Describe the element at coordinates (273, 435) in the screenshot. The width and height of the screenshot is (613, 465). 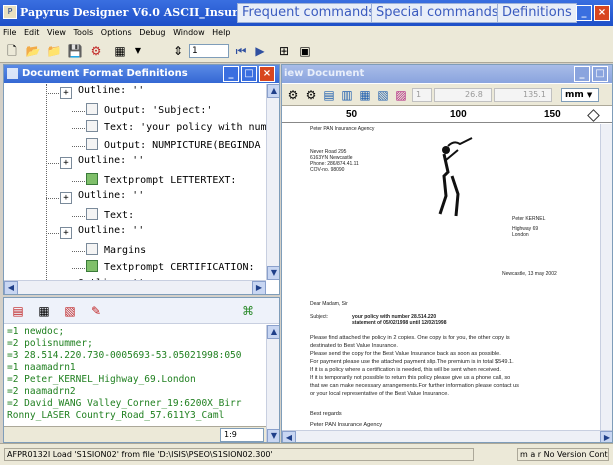
I see `data-scroll-down-icon: ▼` at that location.